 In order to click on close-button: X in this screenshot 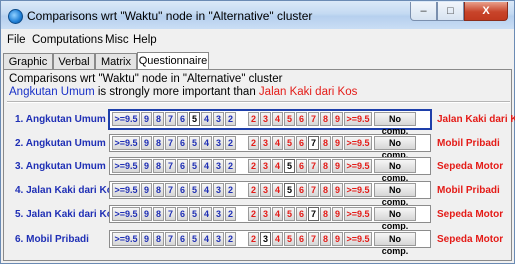, I will do `click(486, 11)`.